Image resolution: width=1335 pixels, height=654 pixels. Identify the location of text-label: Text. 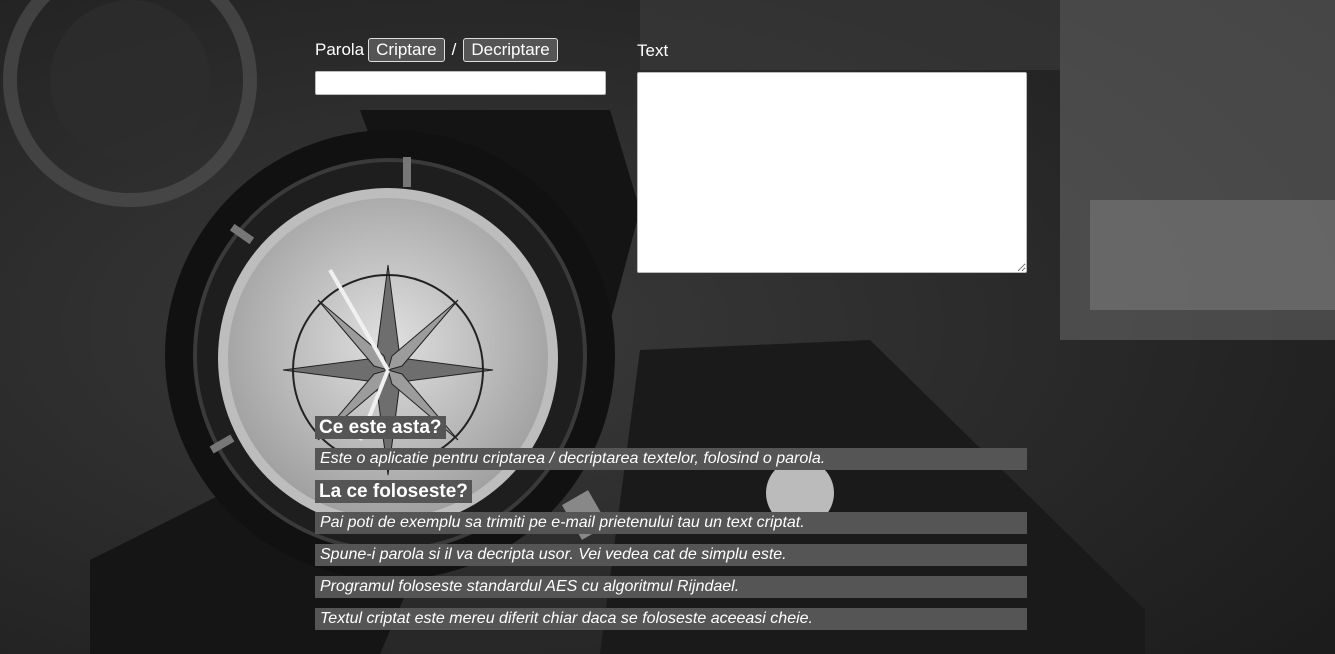
(653, 50).